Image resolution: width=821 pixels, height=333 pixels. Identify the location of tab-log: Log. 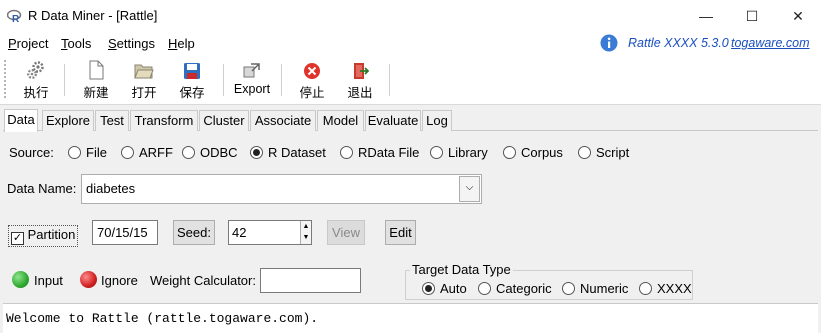
(437, 120).